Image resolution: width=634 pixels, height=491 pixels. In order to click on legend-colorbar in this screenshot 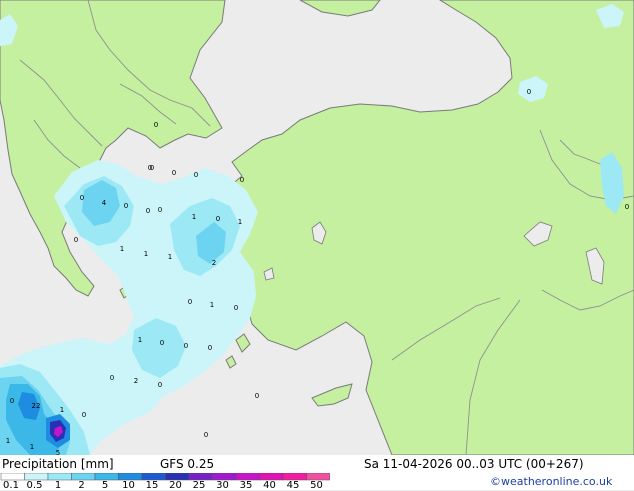, I will do `click(165, 477)`.